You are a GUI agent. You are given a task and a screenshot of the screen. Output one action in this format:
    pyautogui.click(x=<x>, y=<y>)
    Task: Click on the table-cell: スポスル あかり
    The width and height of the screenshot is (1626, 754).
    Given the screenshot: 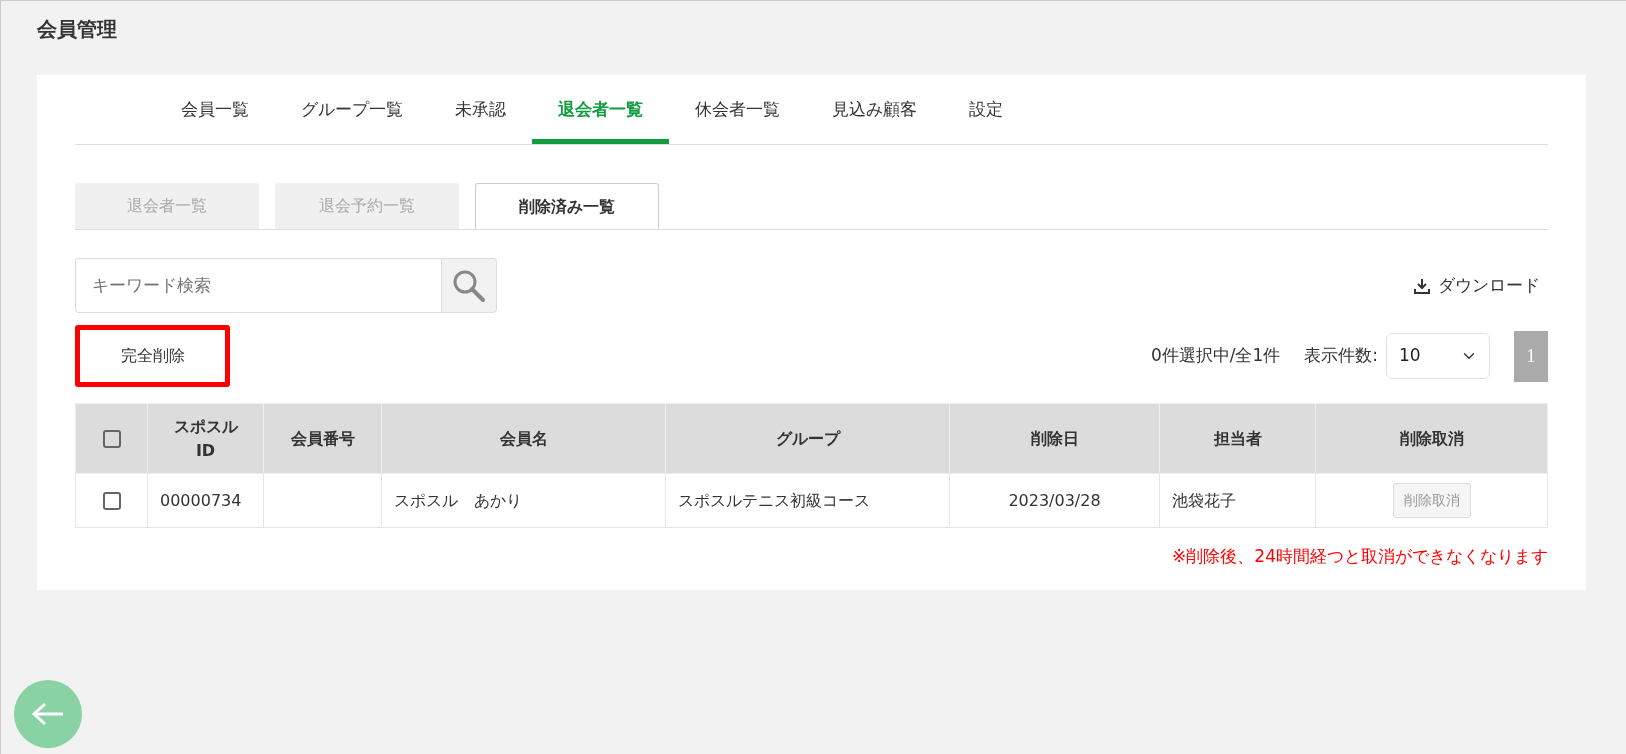 What is the action you would take?
    pyautogui.click(x=523, y=500)
    